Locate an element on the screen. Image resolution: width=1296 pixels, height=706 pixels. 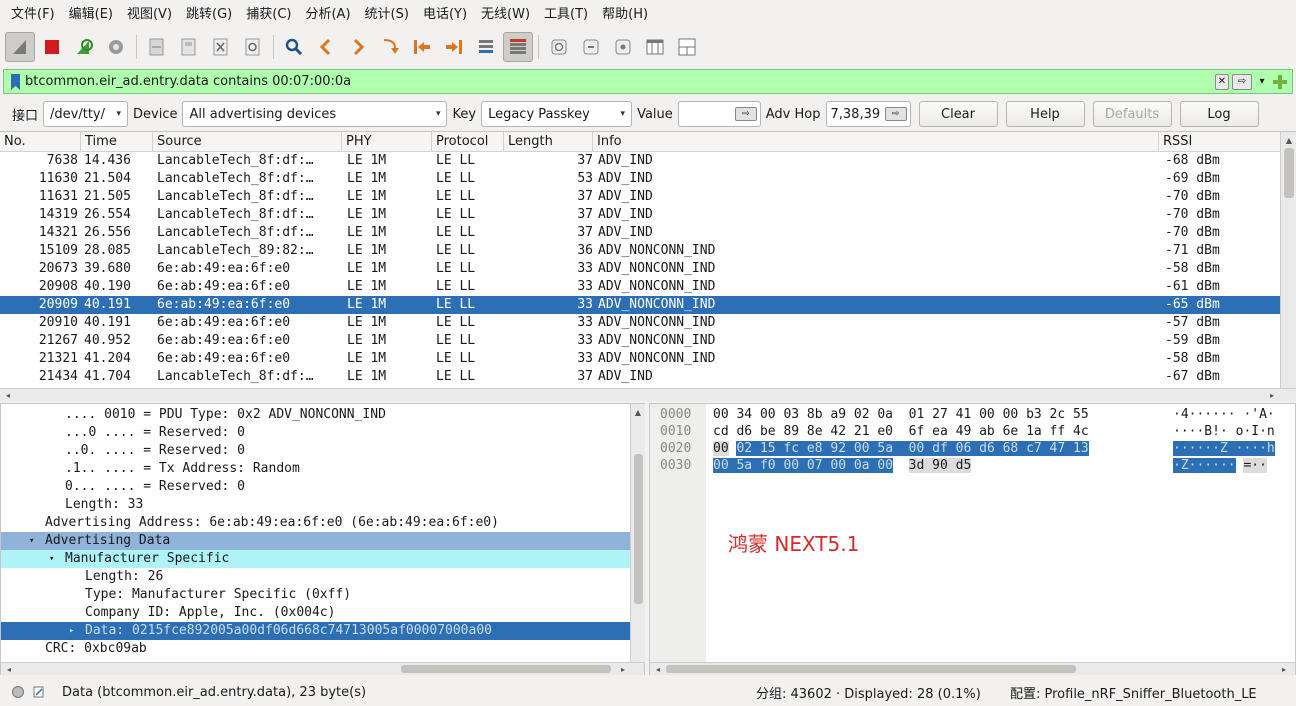
open-file-icon is located at coordinates (157, 47).